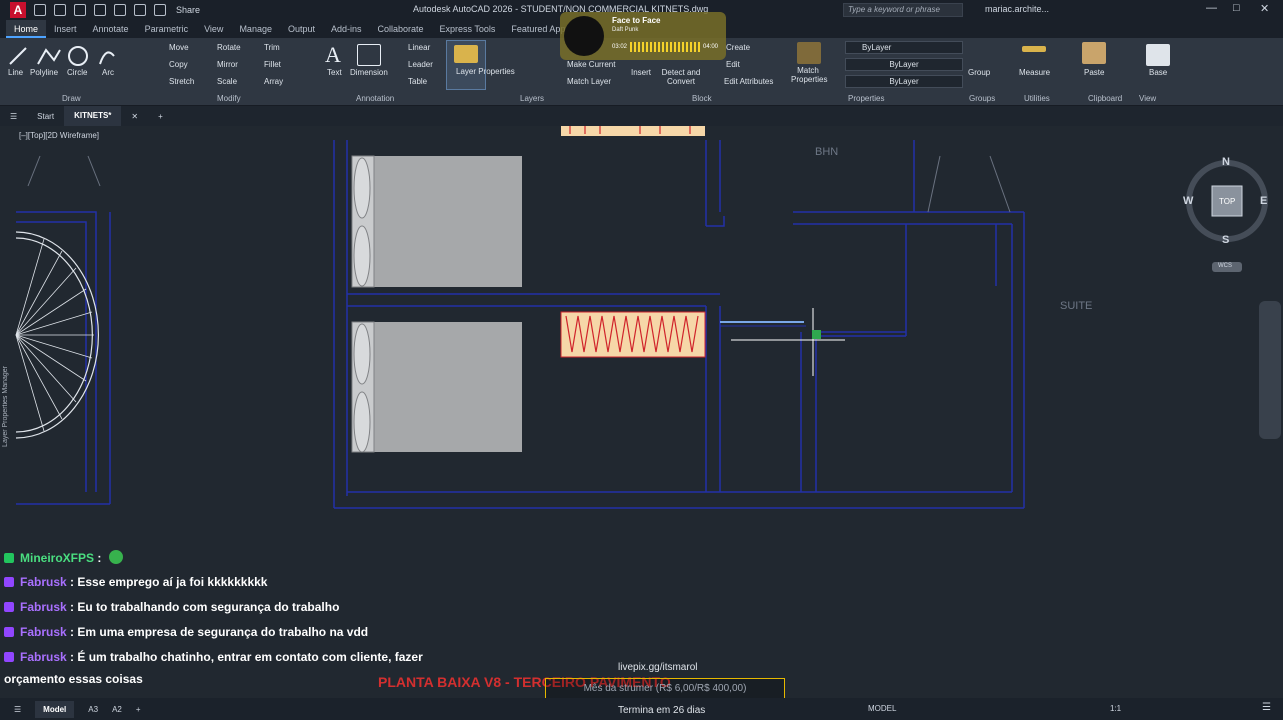 The image size is (1283, 720). Describe the element at coordinates (229, 47) in the screenshot. I see `rotate-tool: Rotate` at that location.